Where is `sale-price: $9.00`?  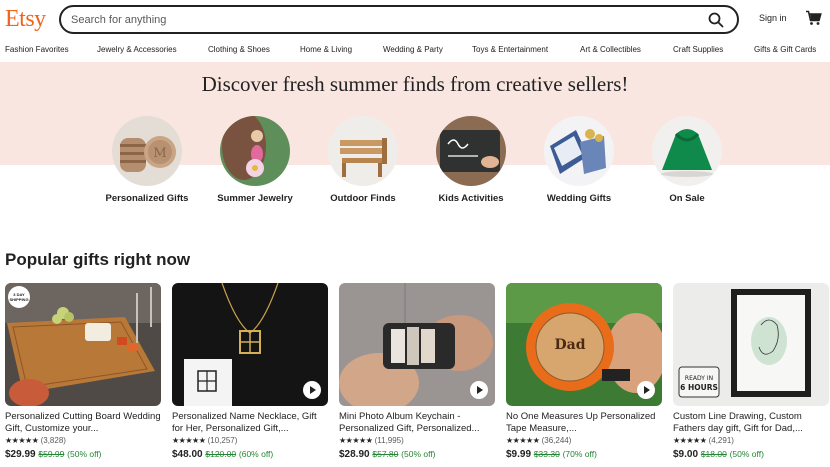
sale-price: $9.00 is located at coordinates (686, 454).